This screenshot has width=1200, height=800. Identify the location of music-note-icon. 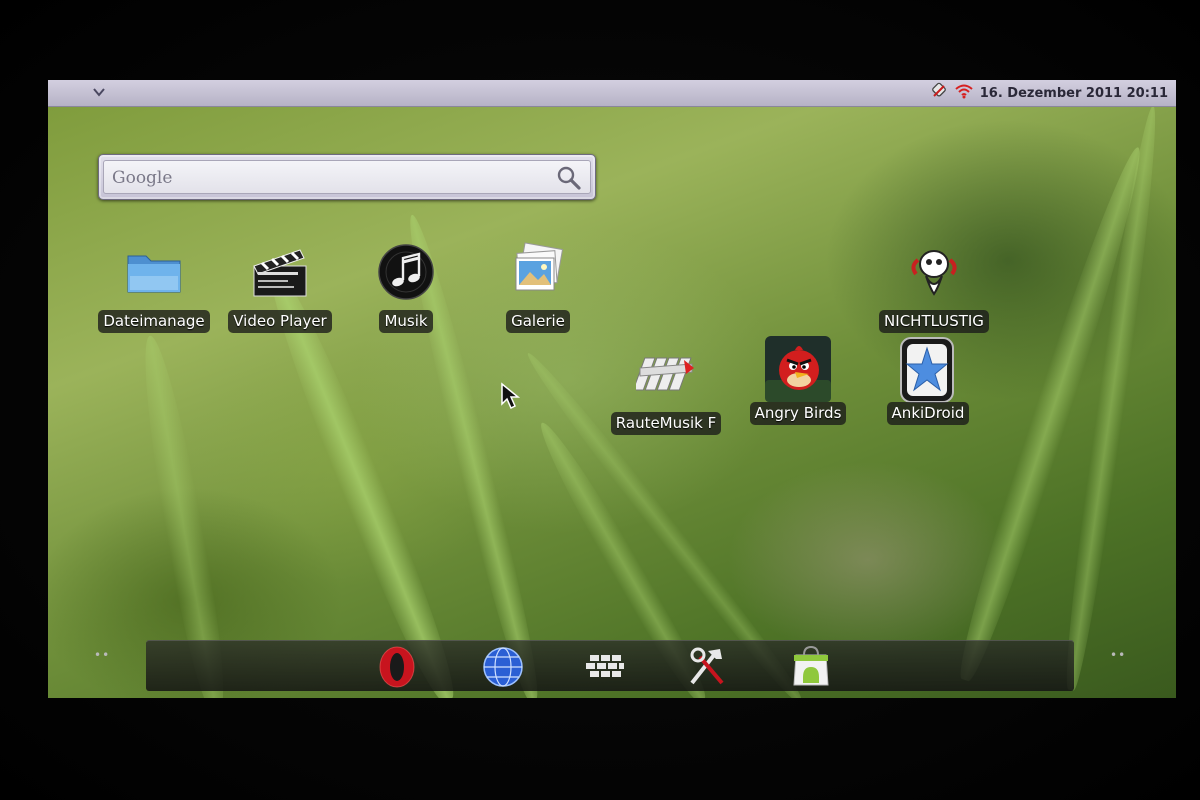
(406, 272).